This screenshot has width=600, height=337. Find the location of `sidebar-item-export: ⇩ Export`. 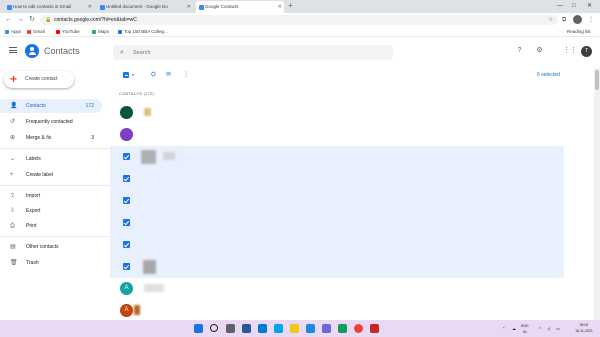

sidebar-item-export: ⇩ Export is located at coordinates (51, 211).